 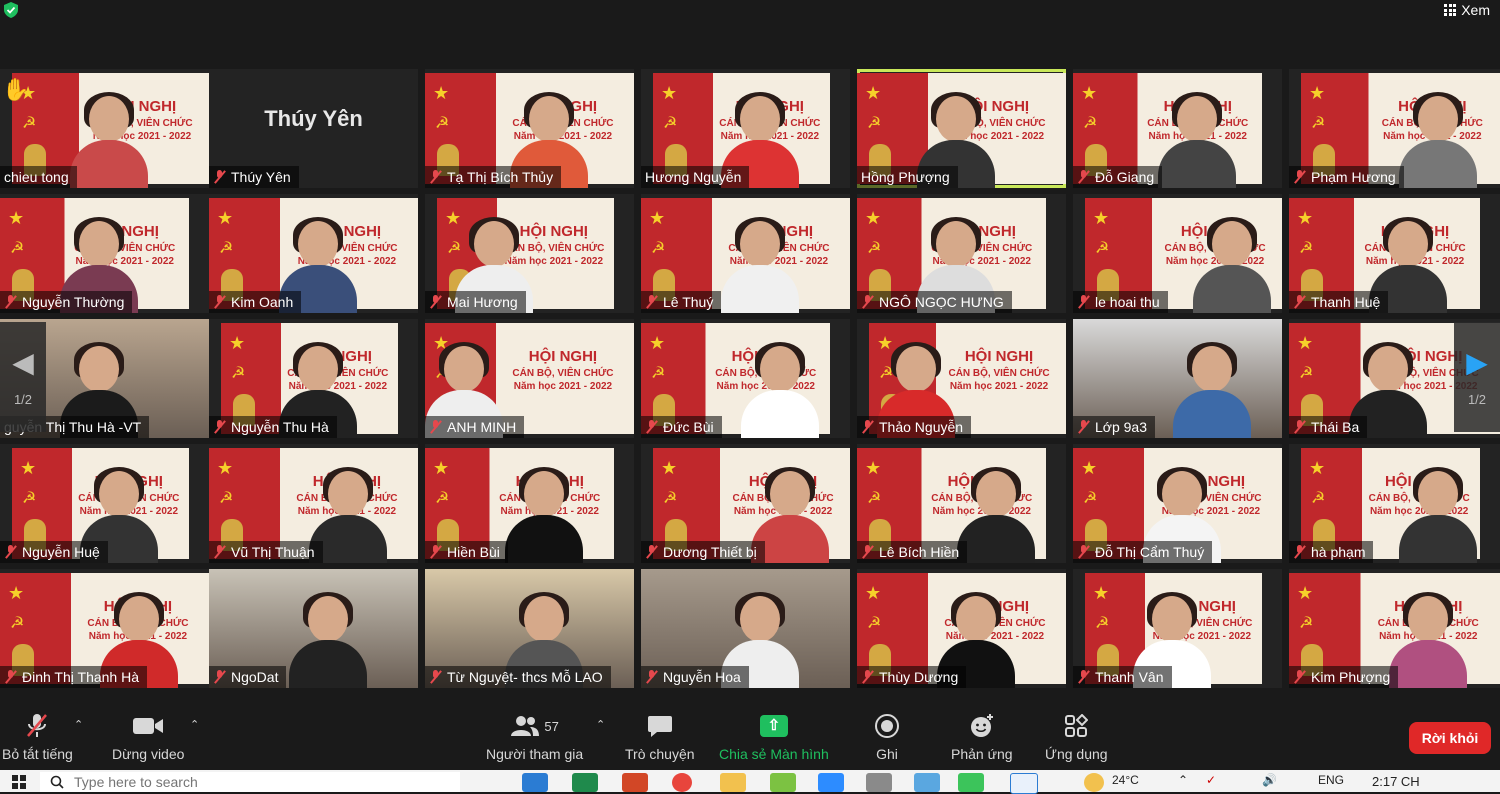 I want to click on participant-name: Lớp 9a3, so click(x=1121, y=427).